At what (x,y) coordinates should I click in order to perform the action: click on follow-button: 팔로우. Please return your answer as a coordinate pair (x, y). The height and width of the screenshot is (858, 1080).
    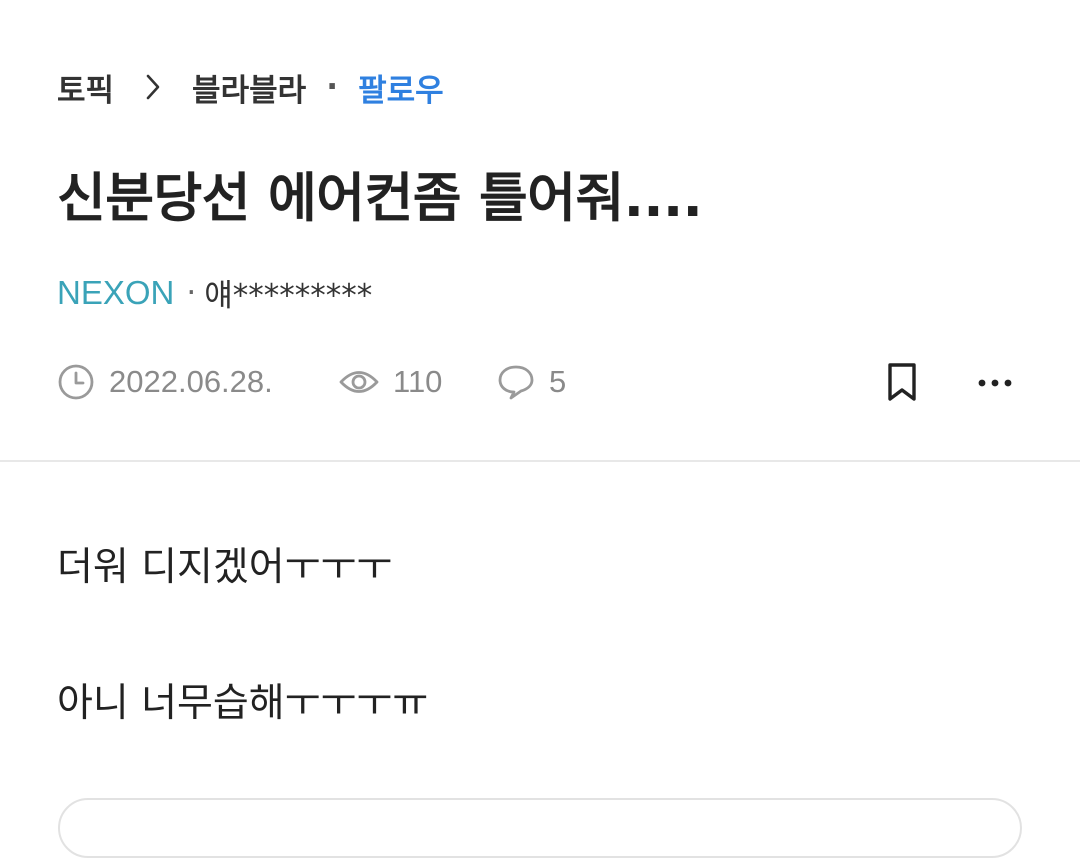
    Looking at the image, I should click on (401, 87).